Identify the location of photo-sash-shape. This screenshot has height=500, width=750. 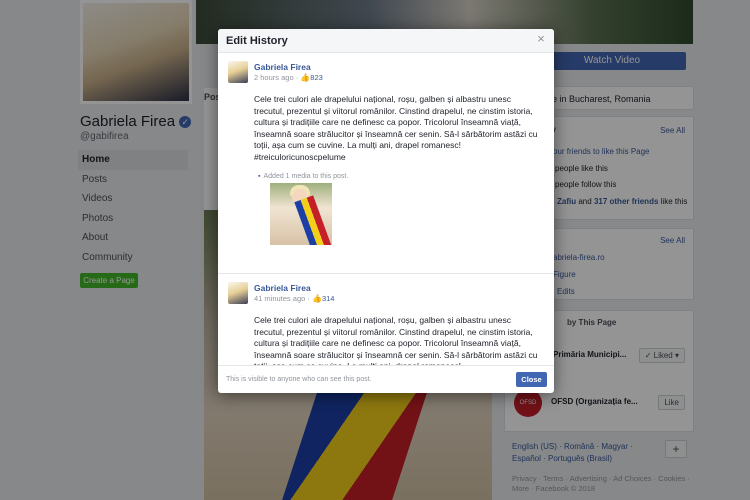
(313, 220).